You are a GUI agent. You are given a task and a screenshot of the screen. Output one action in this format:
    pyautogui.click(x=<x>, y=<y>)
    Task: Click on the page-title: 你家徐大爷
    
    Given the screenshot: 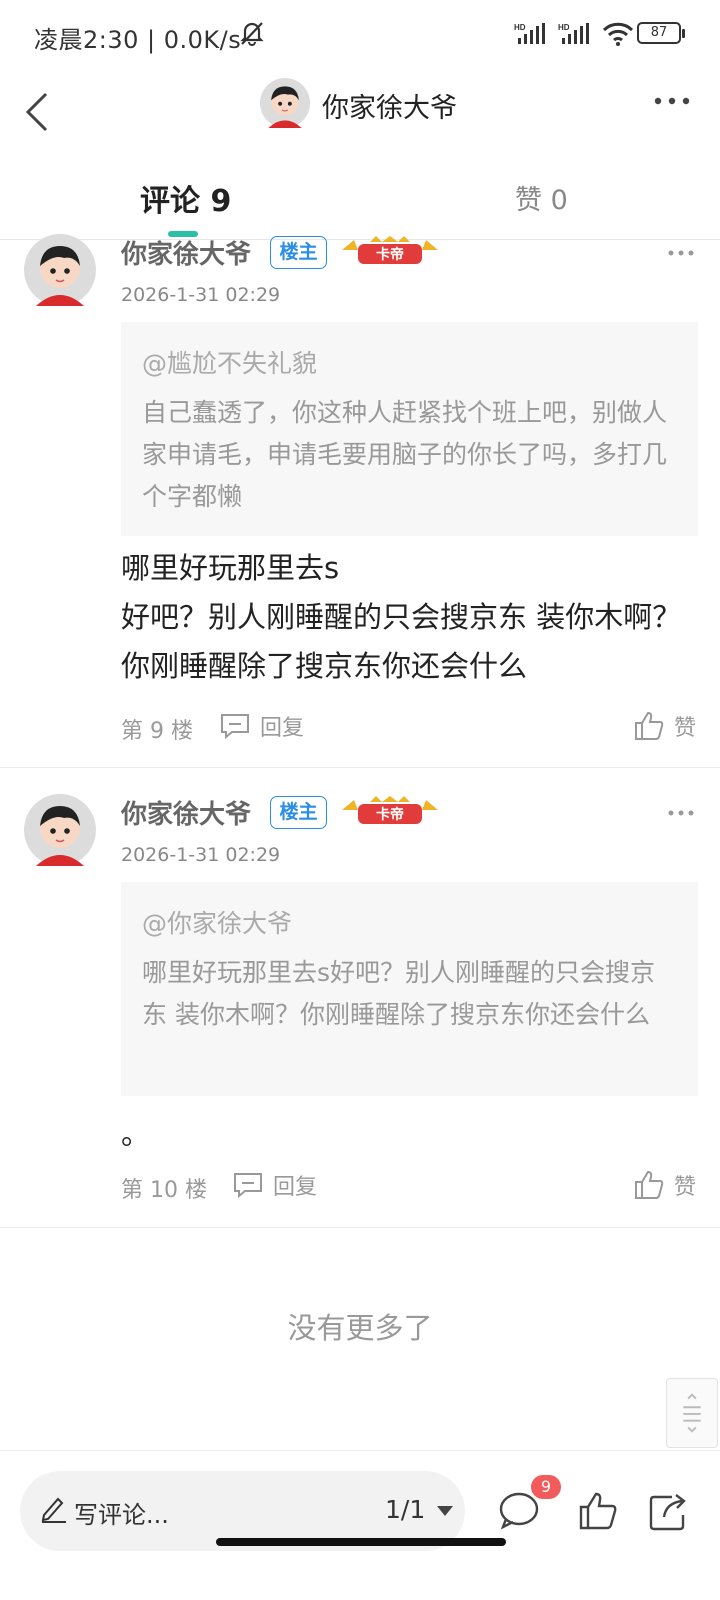 What is the action you would take?
    pyautogui.click(x=389, y=105)
    